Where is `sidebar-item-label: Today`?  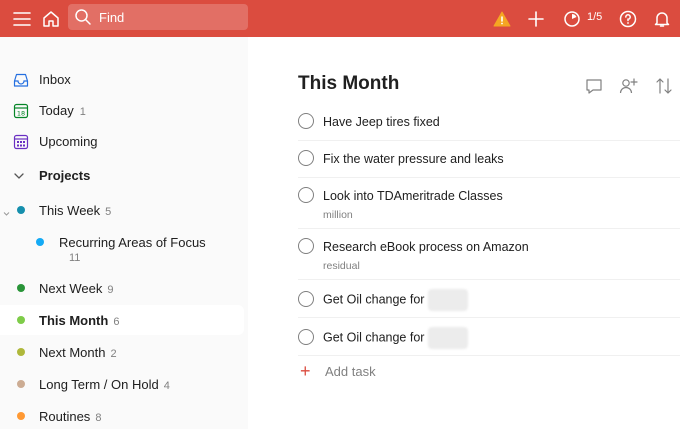 sidebar-item-label: Today is located at coordinates (56, 110).